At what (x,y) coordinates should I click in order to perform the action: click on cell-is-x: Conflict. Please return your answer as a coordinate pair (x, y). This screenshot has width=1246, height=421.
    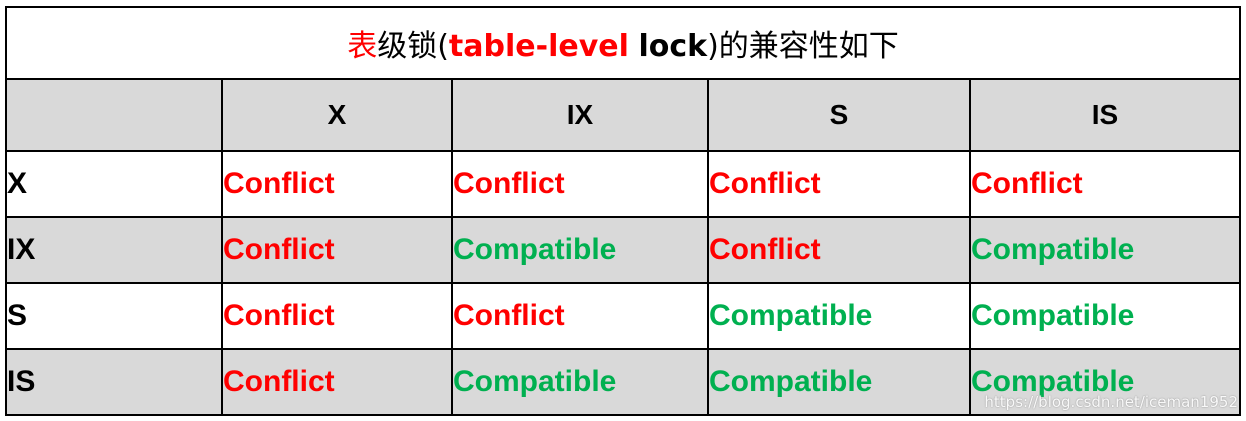
    Looking at the image, I should click on (337, 382).